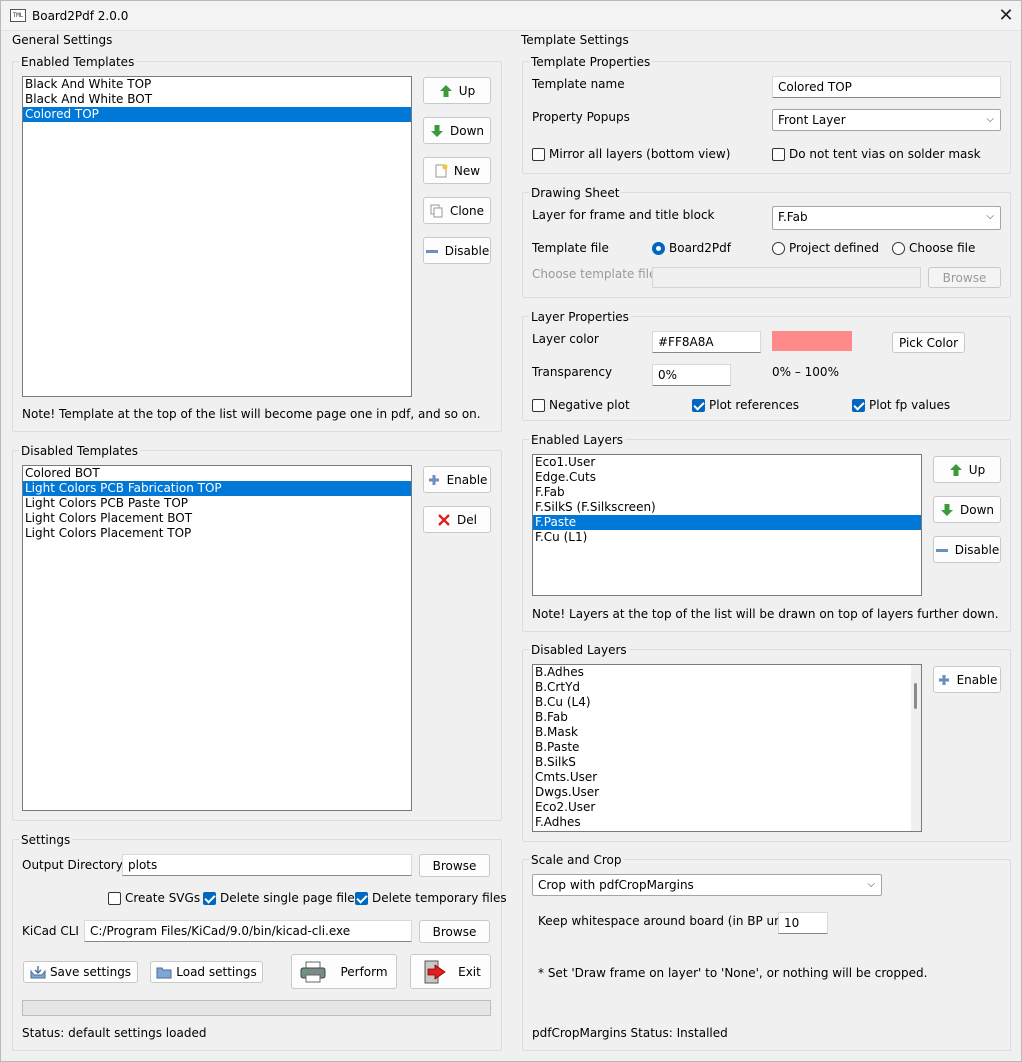 This screenshot has height=1062, width=1022. I want to click on mirror-box, so click(538, 154).